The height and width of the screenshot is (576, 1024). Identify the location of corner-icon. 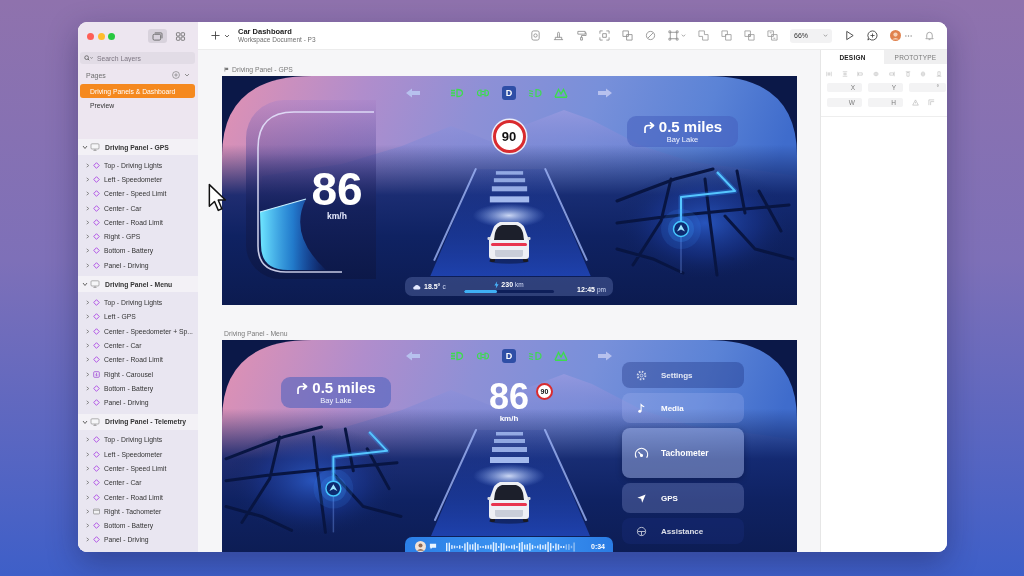
(931, 102).